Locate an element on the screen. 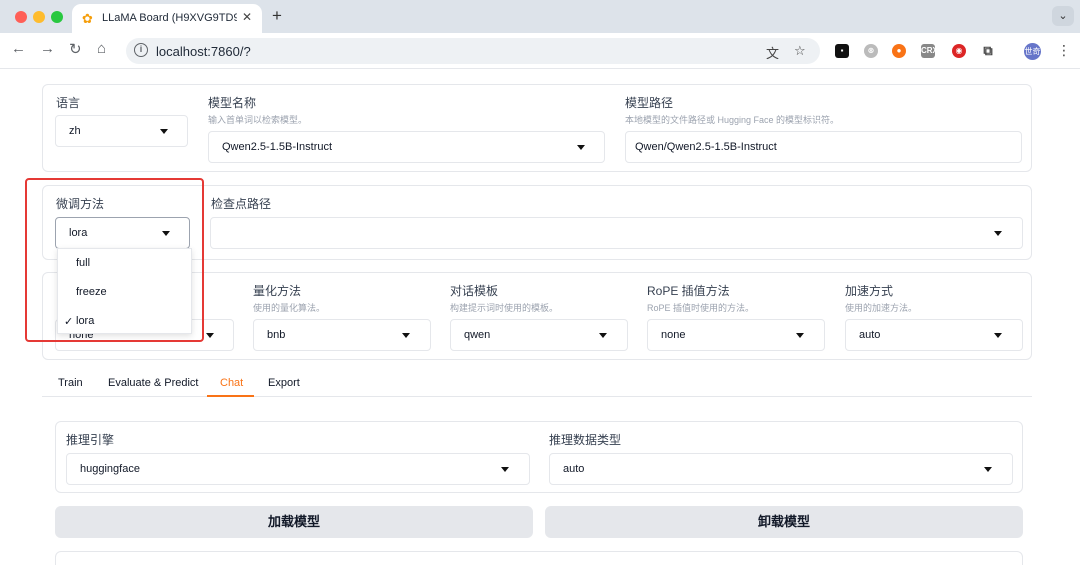 This screenshot has width=1080, height=565. extensions-puzzle-icon: ⧉ is located at coordinates (988, 51).